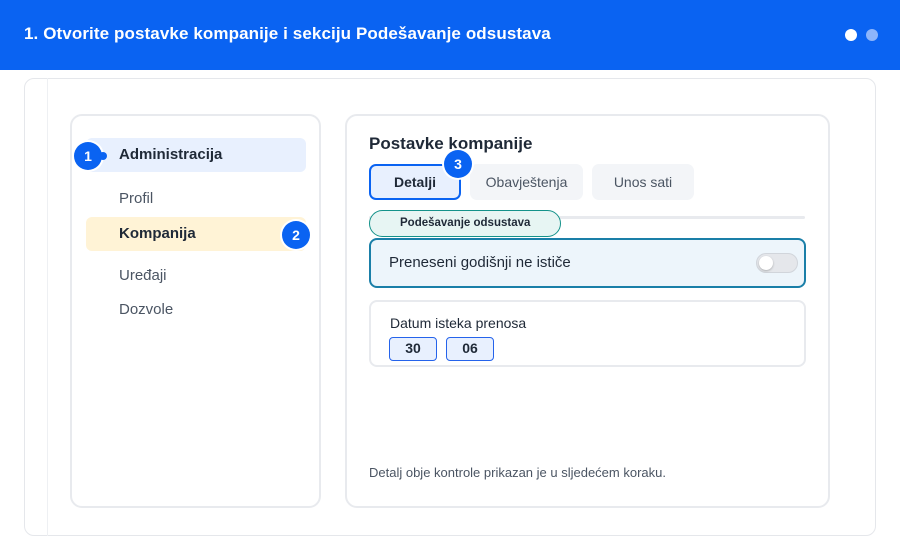 The image size is (900, 560). Describe the element at coordinates (643, 182) in the screenshot. I see `tab-unos-sati: Unos sati` at that location.